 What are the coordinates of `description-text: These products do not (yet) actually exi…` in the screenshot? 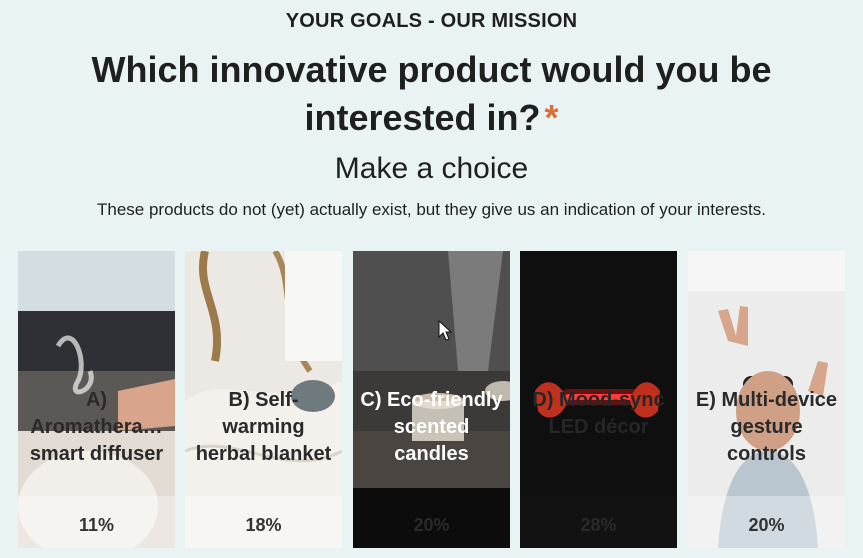 It's located at (431, 209).